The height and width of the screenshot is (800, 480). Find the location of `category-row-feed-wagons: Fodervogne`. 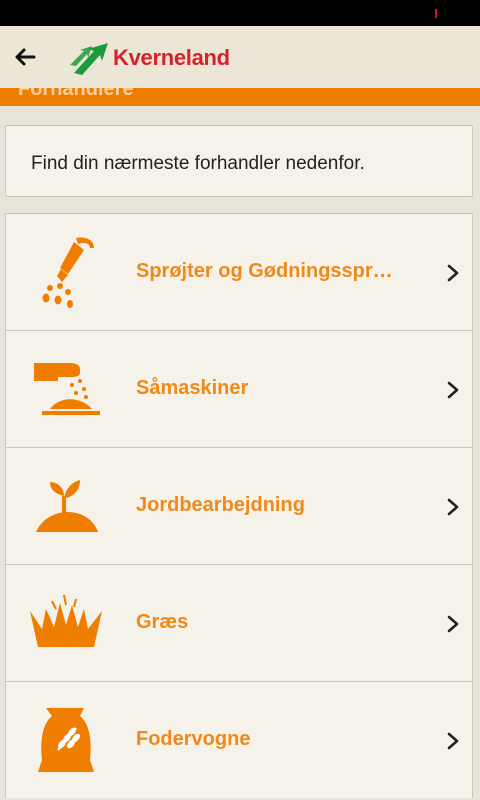

category-row-feed-wagons: Fodervogne is located at coordinates (239, 739).